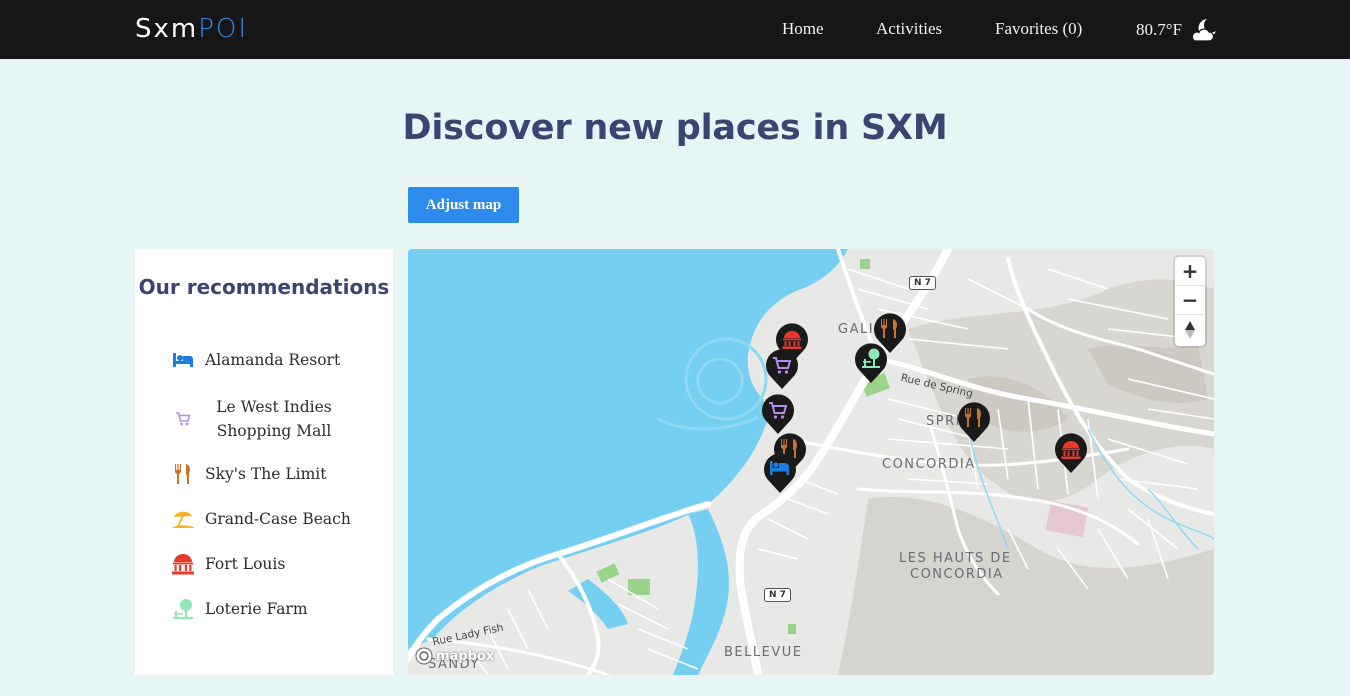 The height and width of the screenshot is (696, 1350). Describe the element at coordinates (183, 609) in the screenshot. I see `park-icon` at that location.